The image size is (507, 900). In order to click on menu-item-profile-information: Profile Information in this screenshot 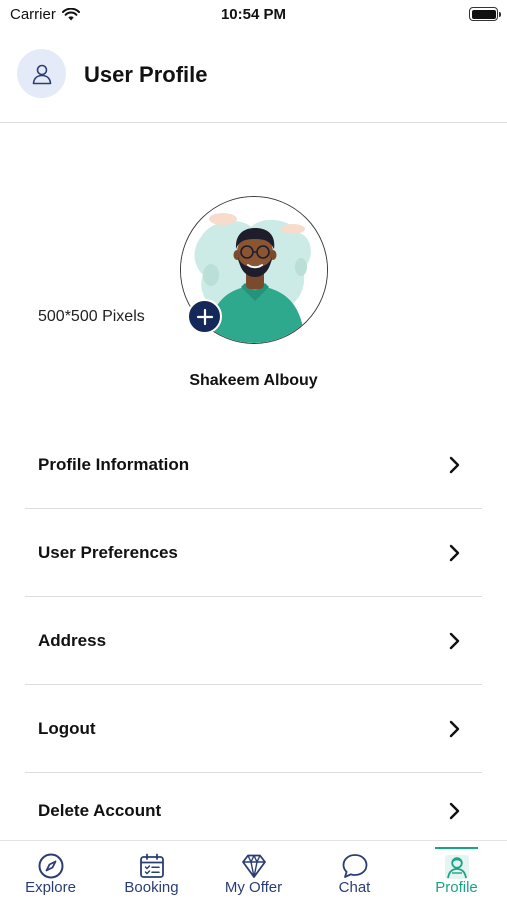, I will do `click(253, 465)`.